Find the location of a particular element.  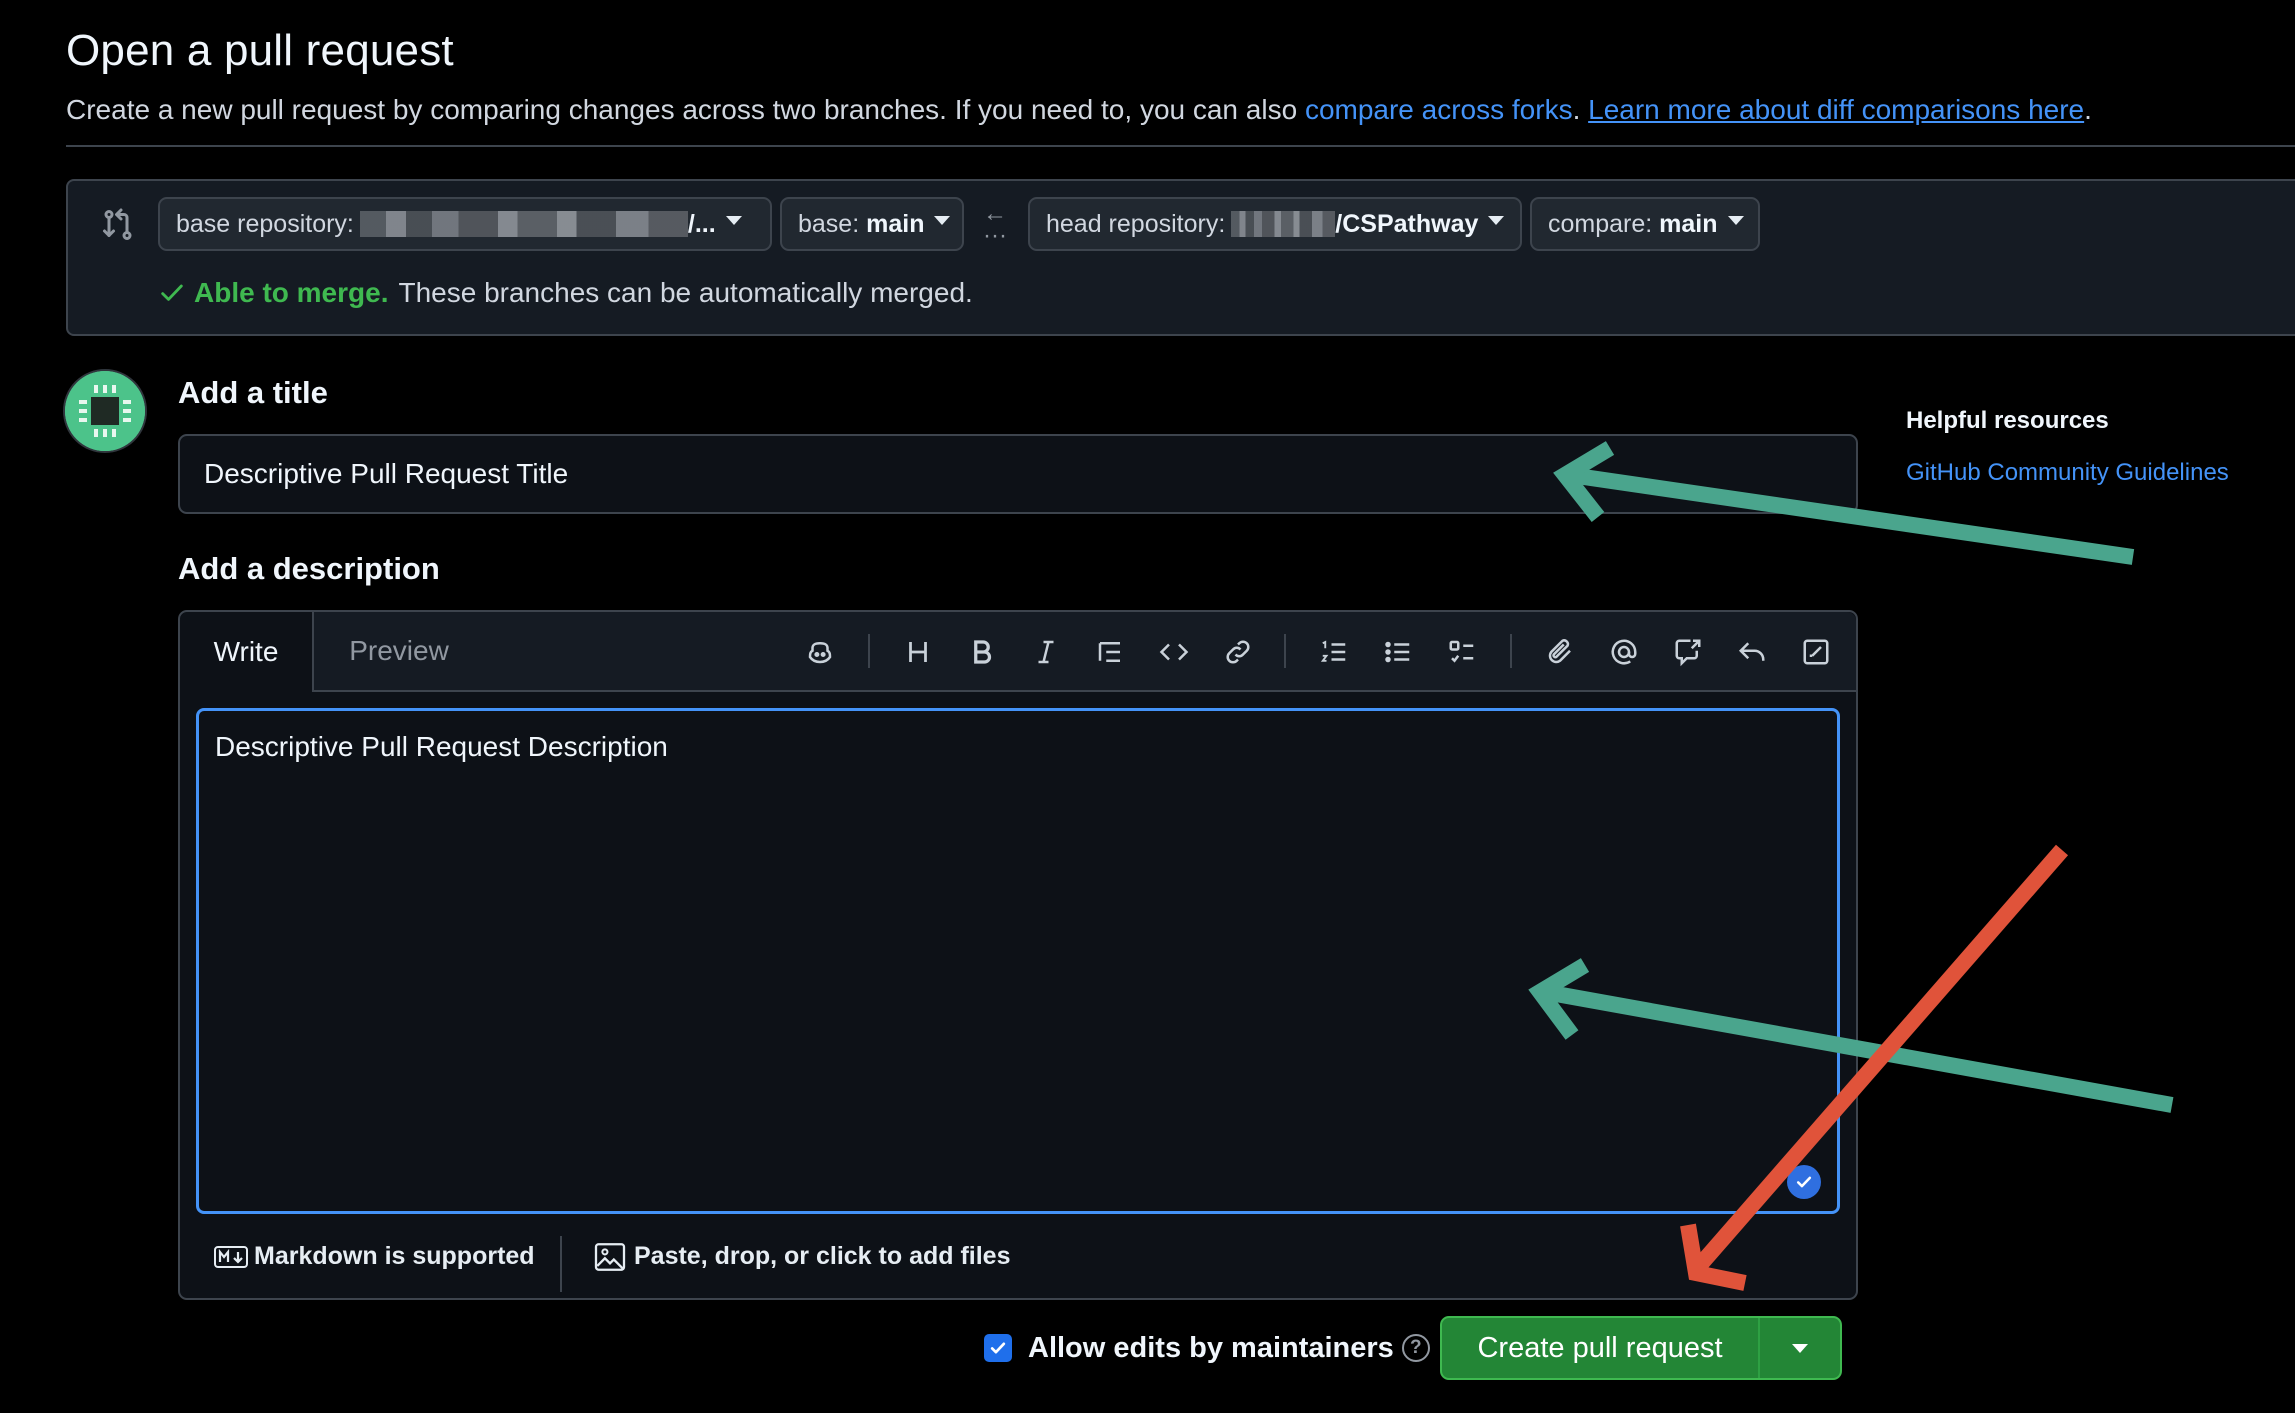

base-branch-label: base: is located at coordinates (829, 223).